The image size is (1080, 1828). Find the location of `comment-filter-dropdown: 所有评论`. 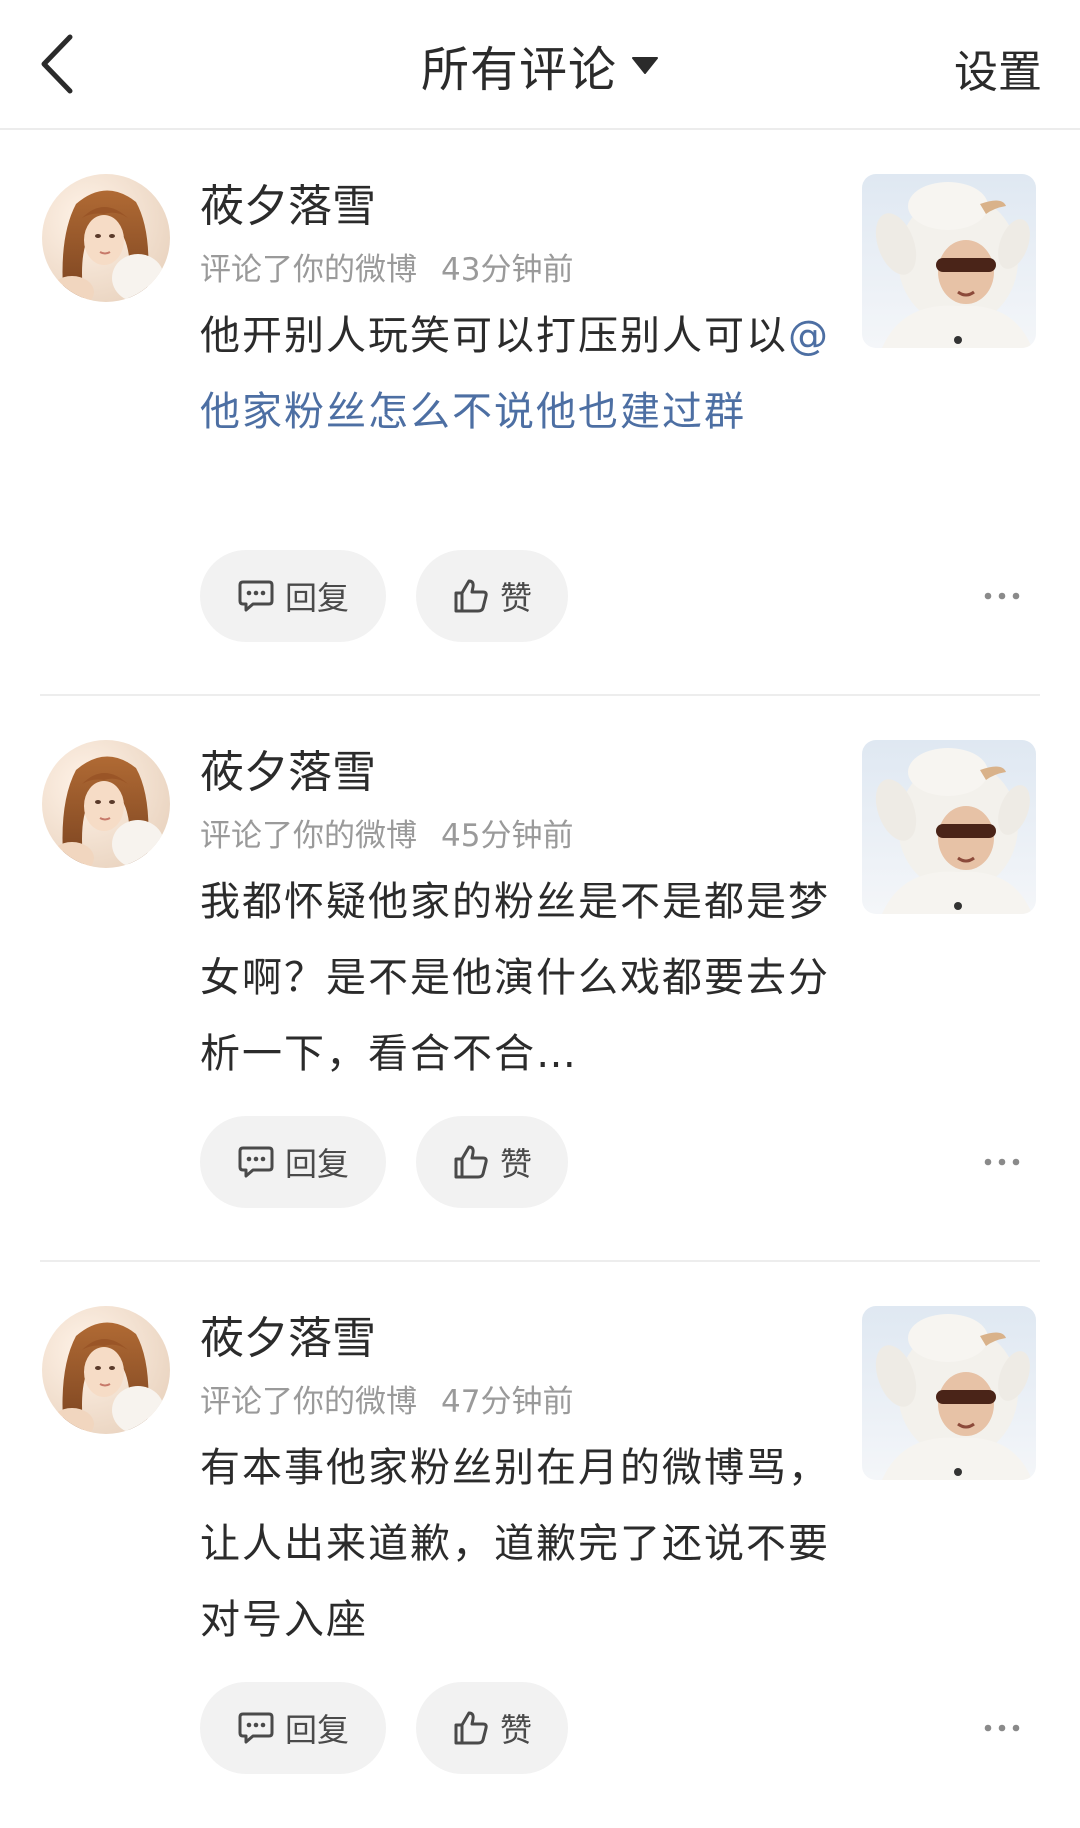

comment-filter-dropdown: 所有评论 is located at coordinates (540, 65).